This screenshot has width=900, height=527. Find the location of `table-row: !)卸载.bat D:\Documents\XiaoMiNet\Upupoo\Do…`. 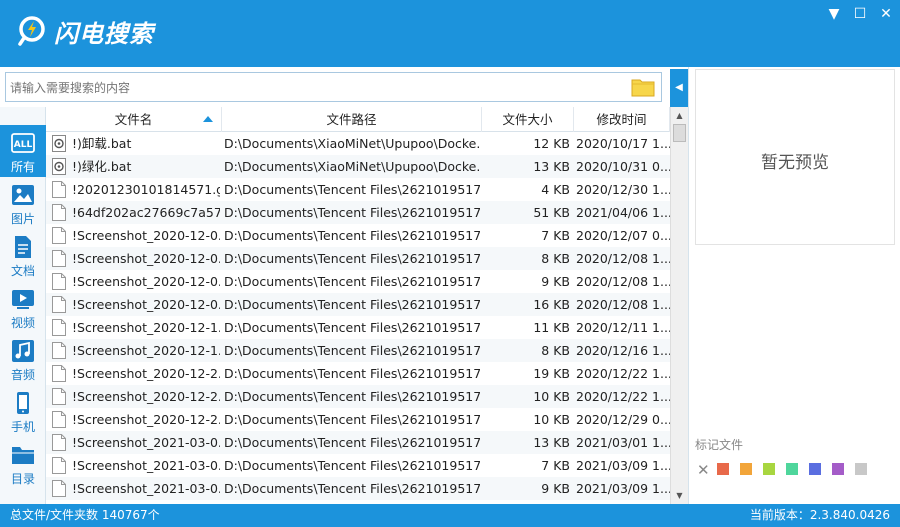

table-row: !)卸载.bat D:\Documents\XiaoMiNet\Upupoo\Do… is located at coordinates (358, 143).